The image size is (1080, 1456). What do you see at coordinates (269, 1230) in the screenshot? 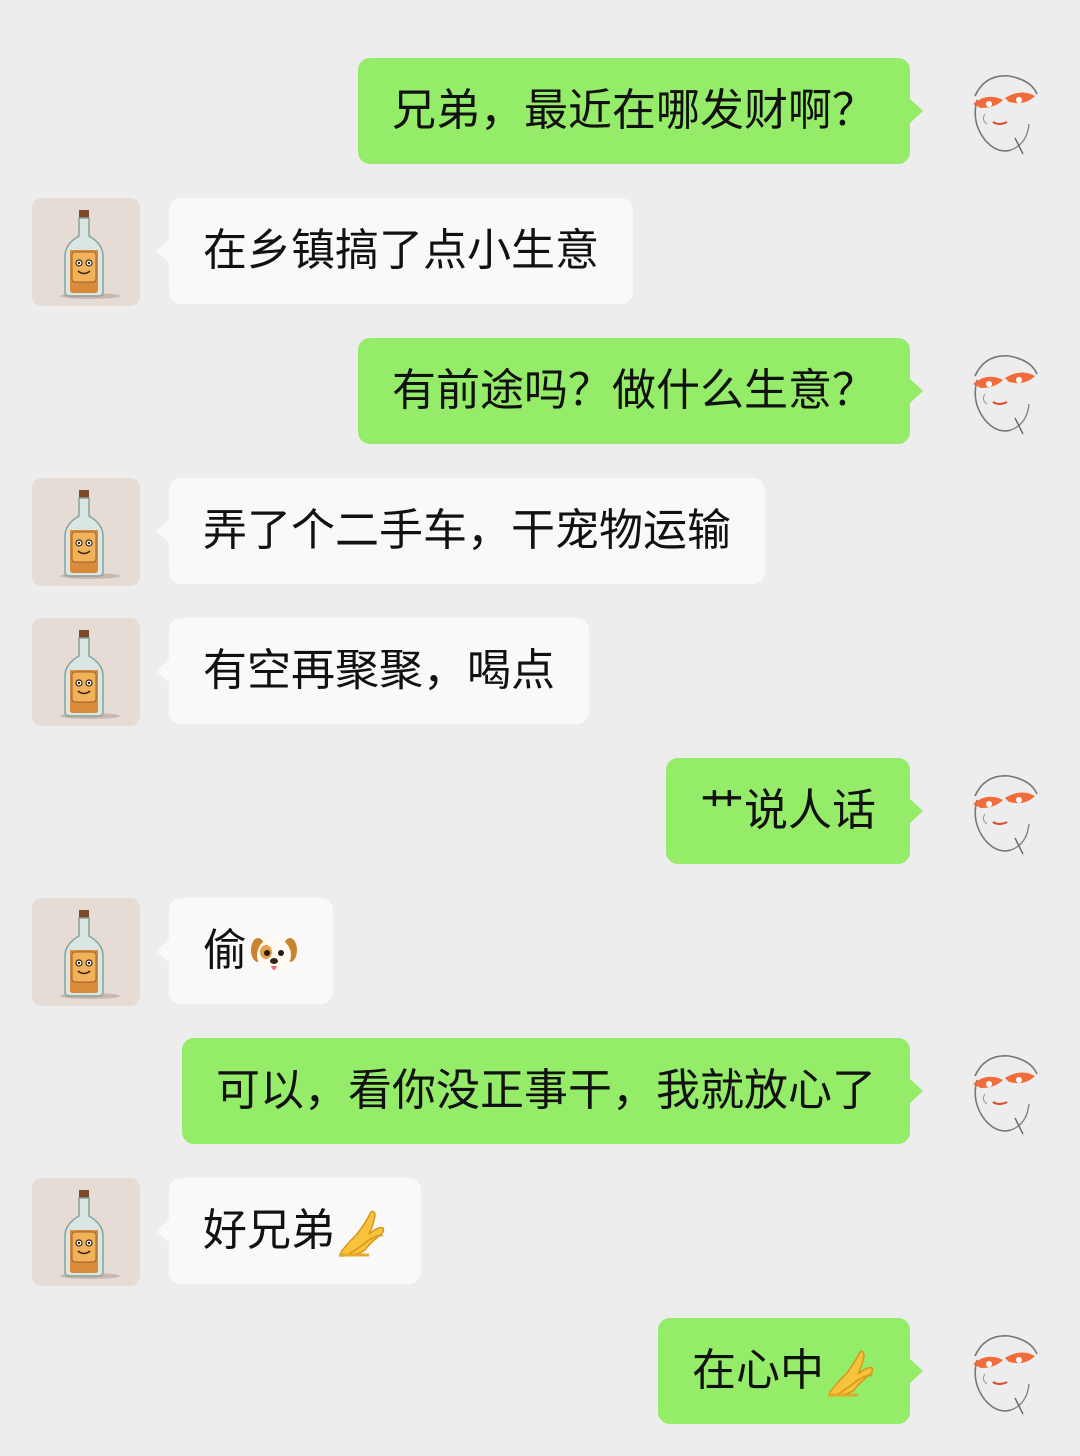
I see `message-text: 好兄弟` at bounding box center [269, 1230].